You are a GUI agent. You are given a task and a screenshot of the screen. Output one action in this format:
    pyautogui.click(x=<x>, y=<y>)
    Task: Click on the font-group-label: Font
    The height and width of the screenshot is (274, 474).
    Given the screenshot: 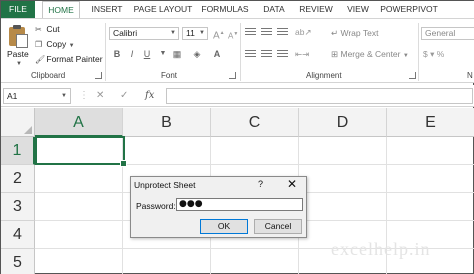 What is the action you would take?
    pyautogui.click(x=169, y=75)
    